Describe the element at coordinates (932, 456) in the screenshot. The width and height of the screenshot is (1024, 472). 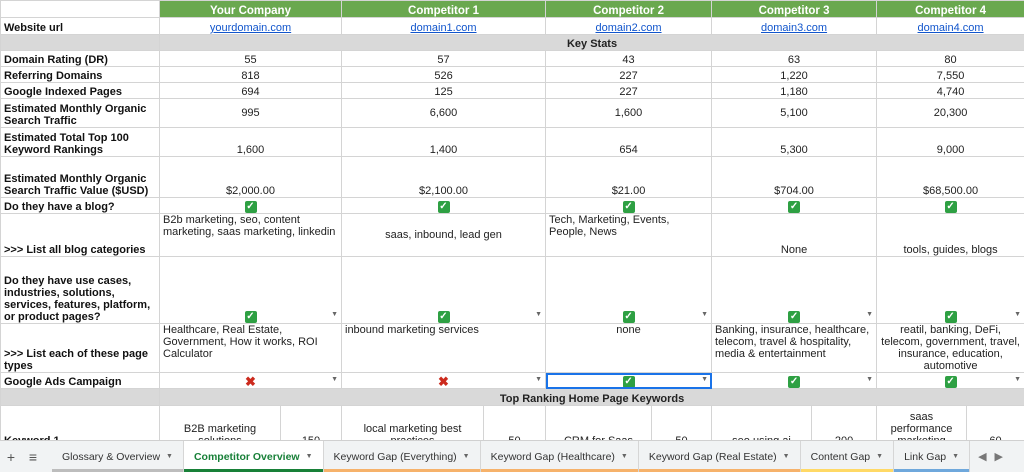
I see `sheet-tab: Link Gap ▼` at that location.